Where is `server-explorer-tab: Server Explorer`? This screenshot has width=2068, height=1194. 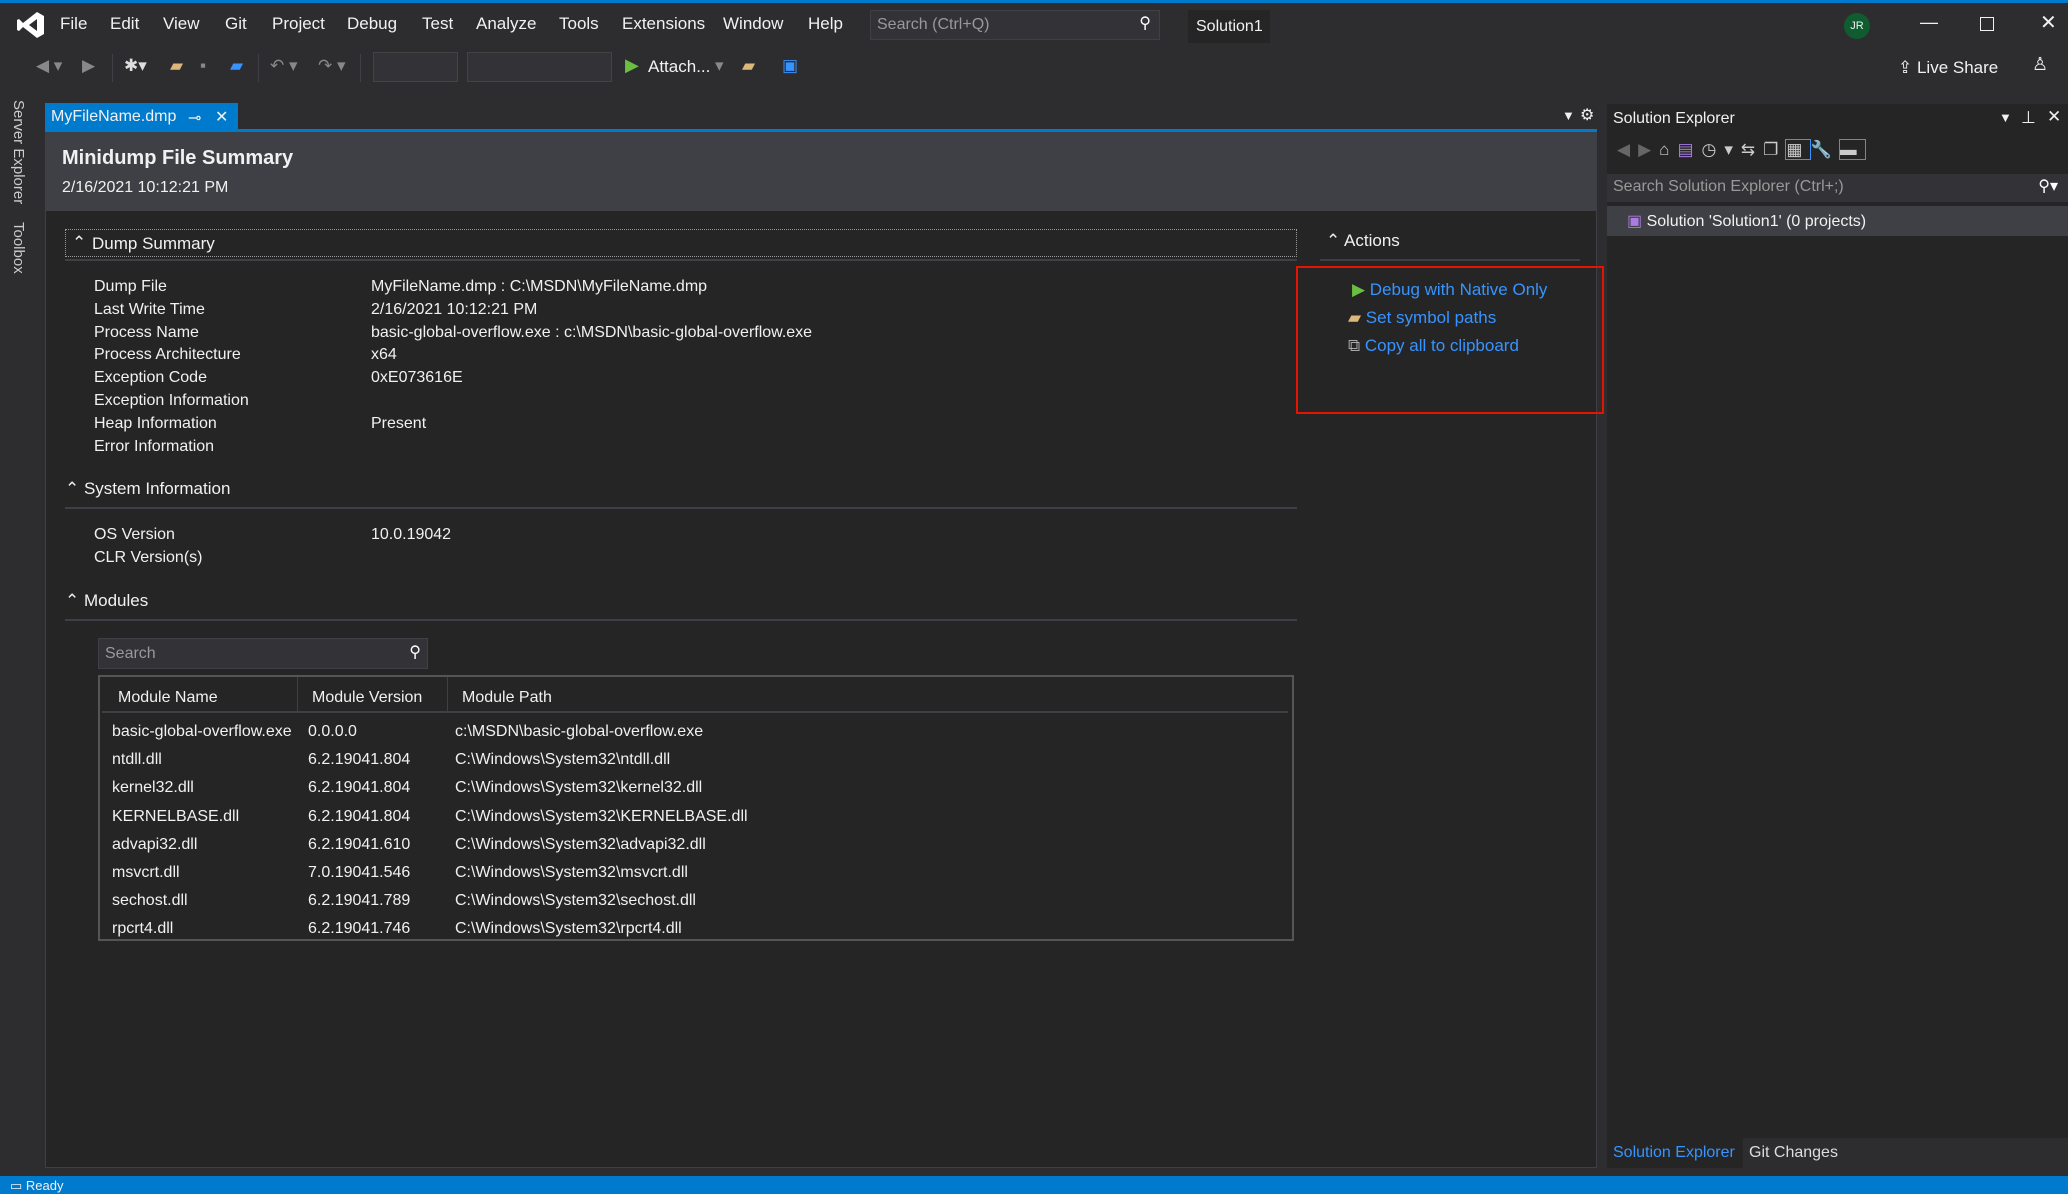 server-explorer-tab: Server Explorer is located at coordinates (18, 152).